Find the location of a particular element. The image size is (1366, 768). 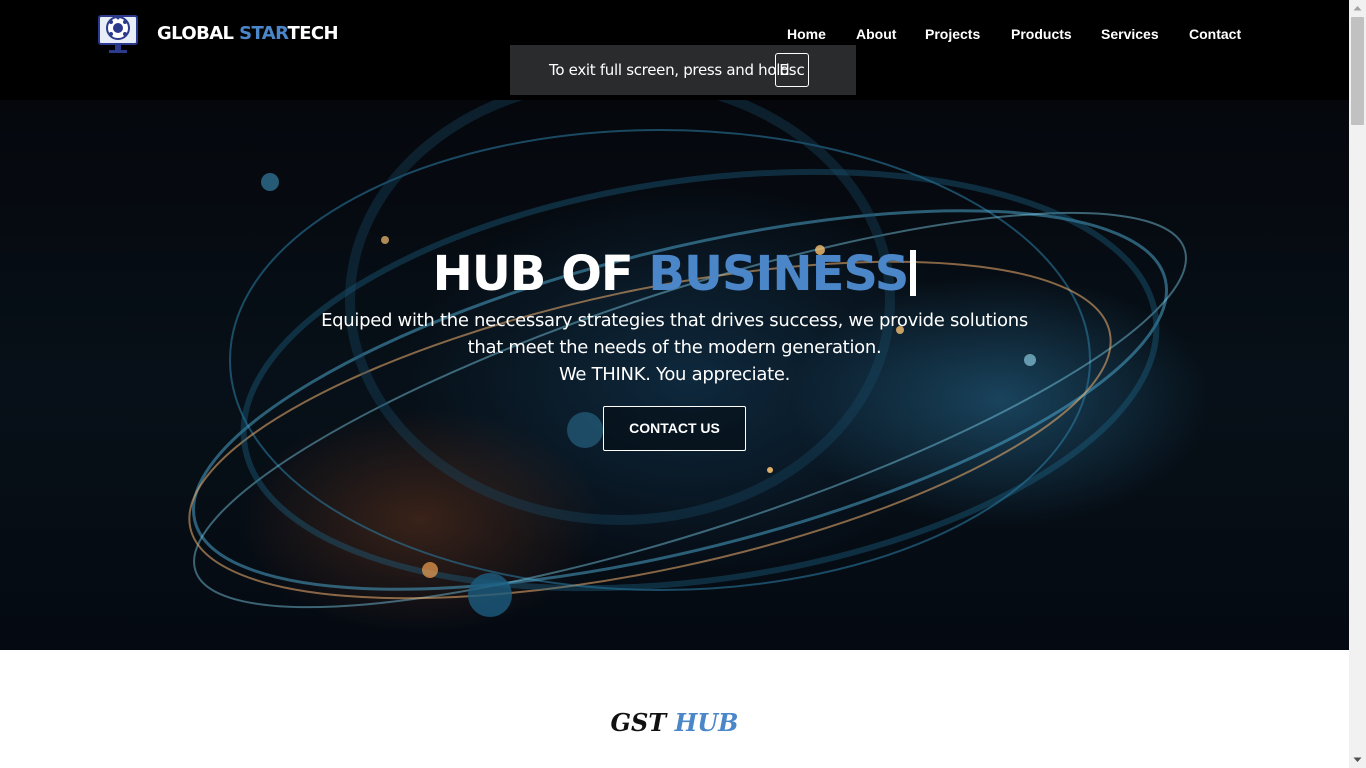

hero-title-prefix: HUB OF is located at coordinates (533, 274).